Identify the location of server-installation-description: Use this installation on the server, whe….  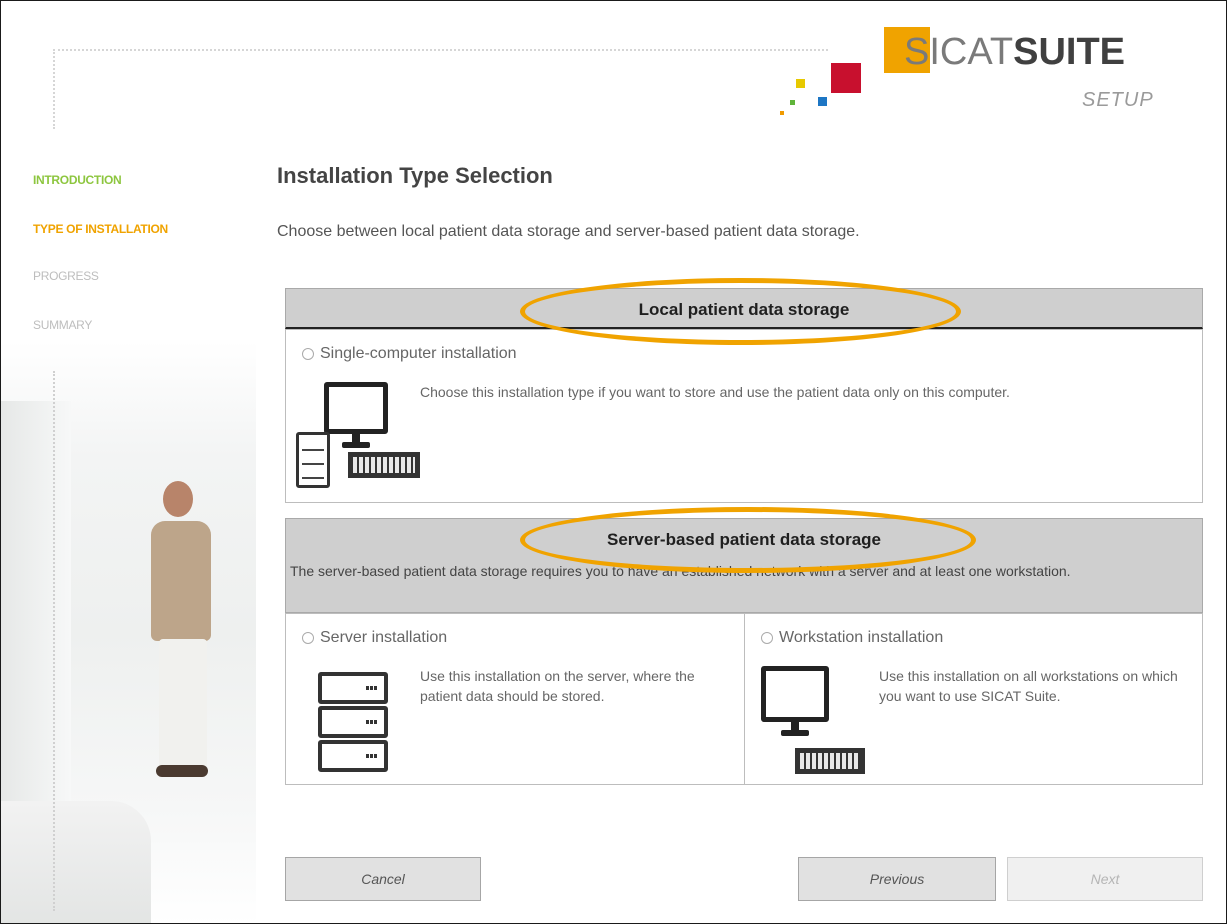
(557, 686).